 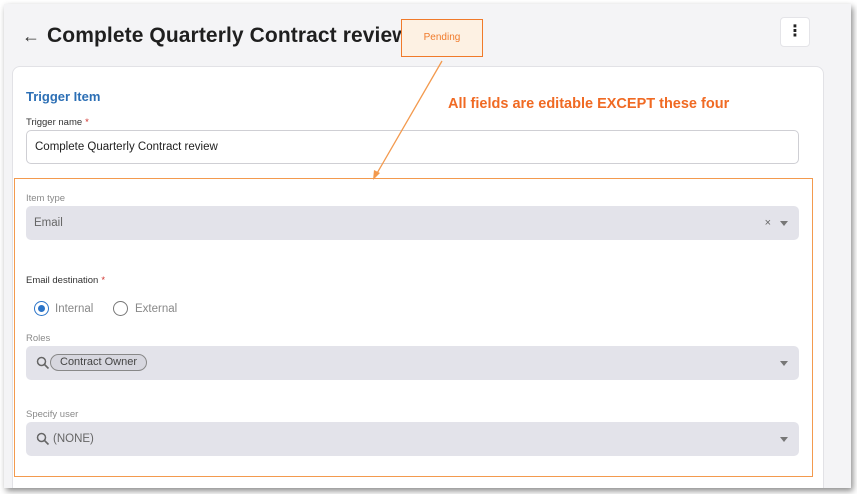 I want to click on more-vertical-icon: ⋮, so click(x=795, y=32).